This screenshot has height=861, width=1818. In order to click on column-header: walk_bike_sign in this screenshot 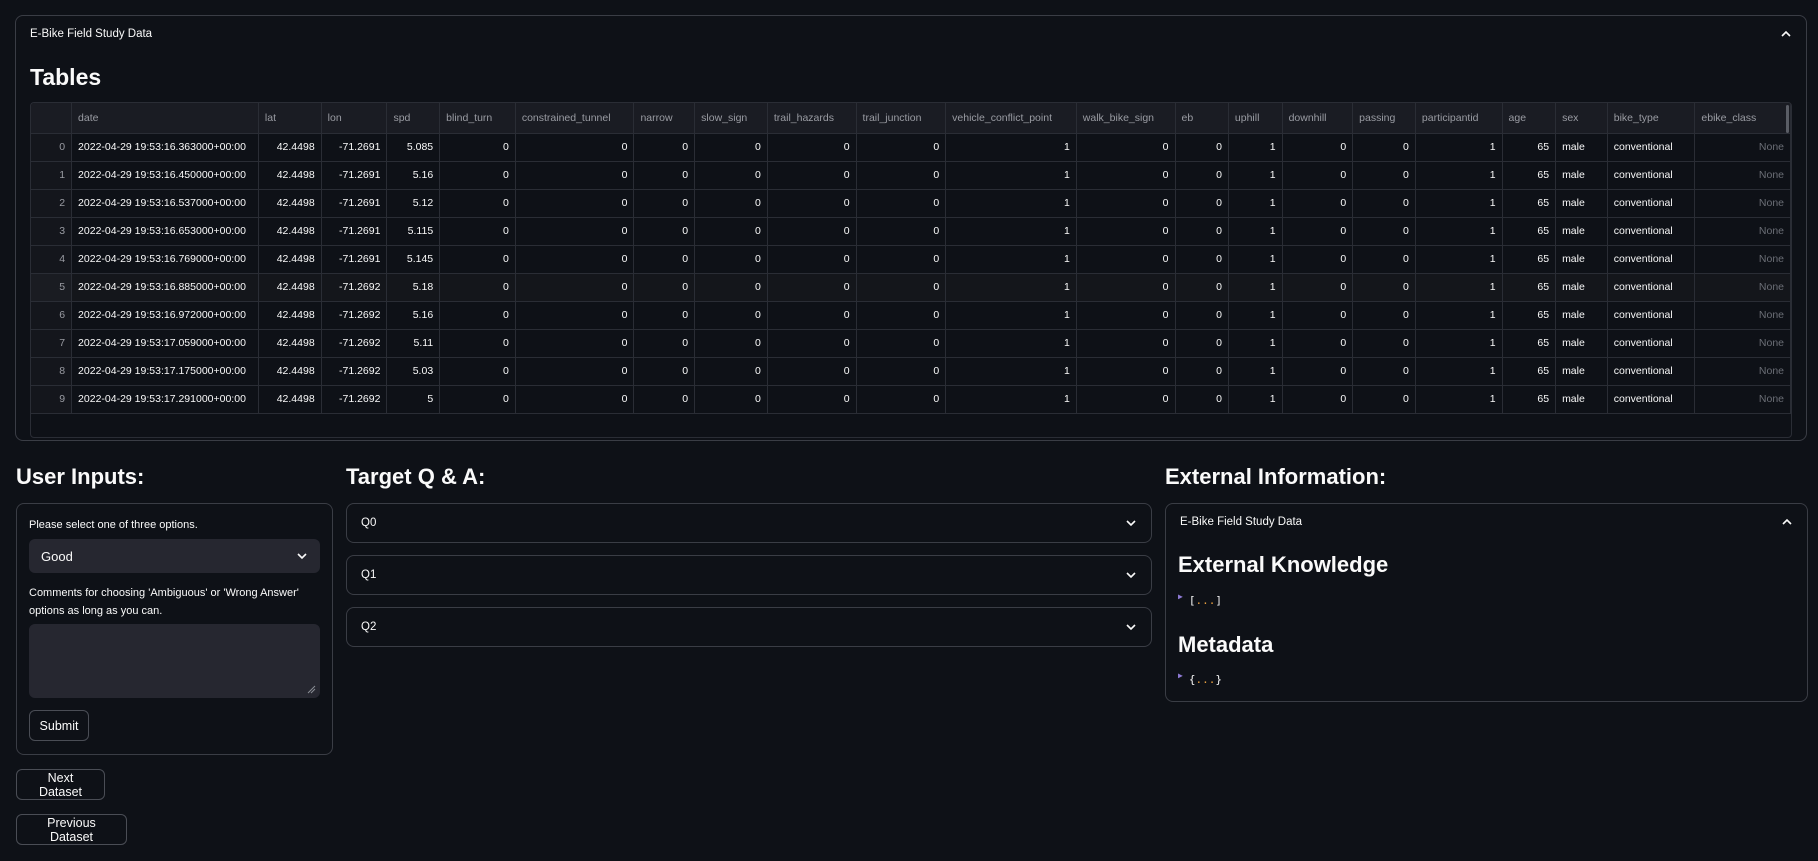, I will do `click(1126, 118)`.